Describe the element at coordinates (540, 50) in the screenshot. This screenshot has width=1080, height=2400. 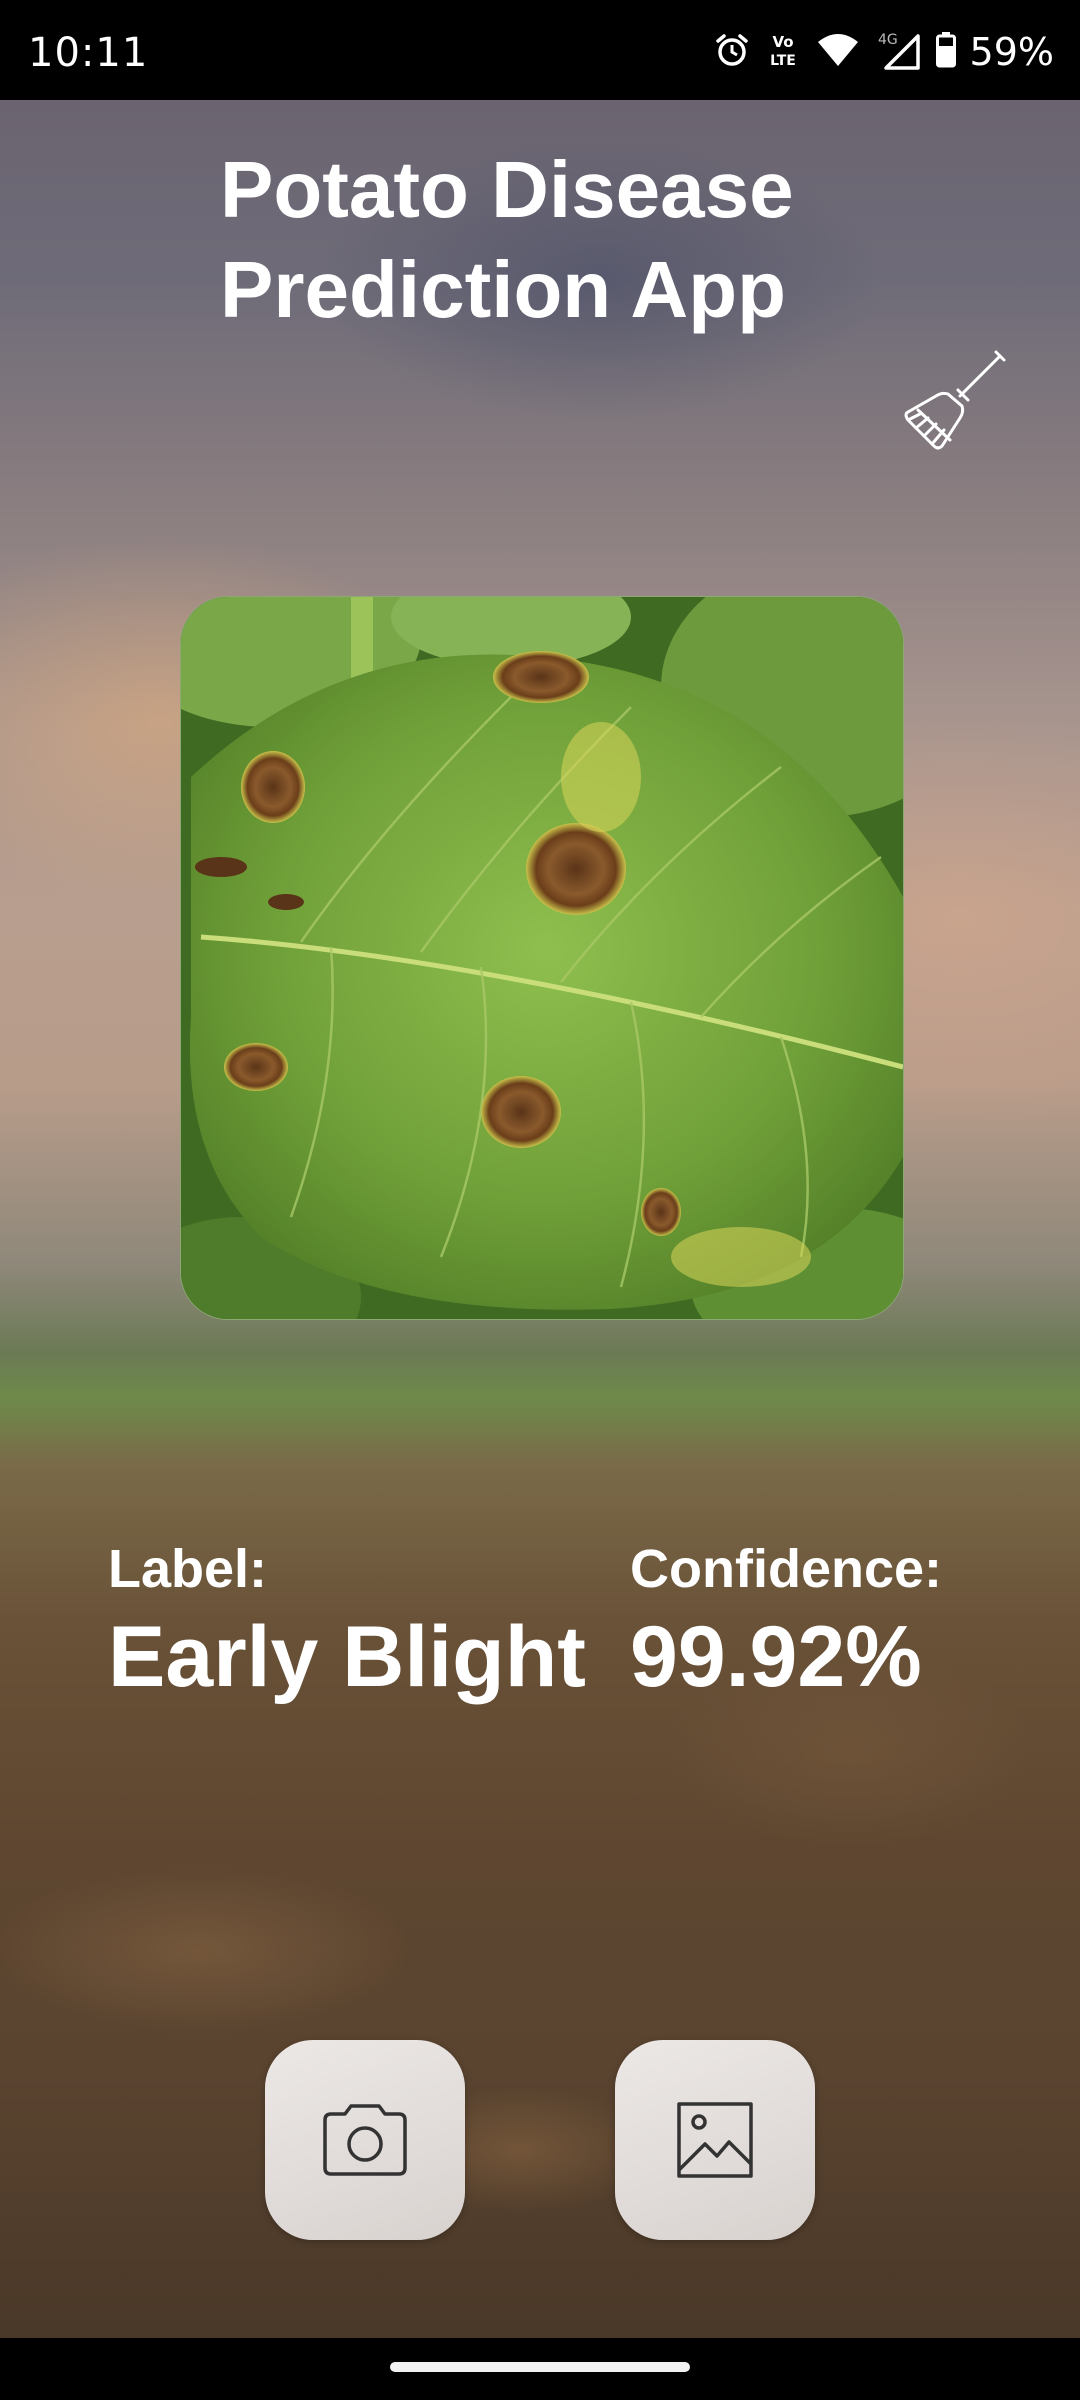
I see `status-bar: 10:11 Vo LTE 4G 59%` at that location.